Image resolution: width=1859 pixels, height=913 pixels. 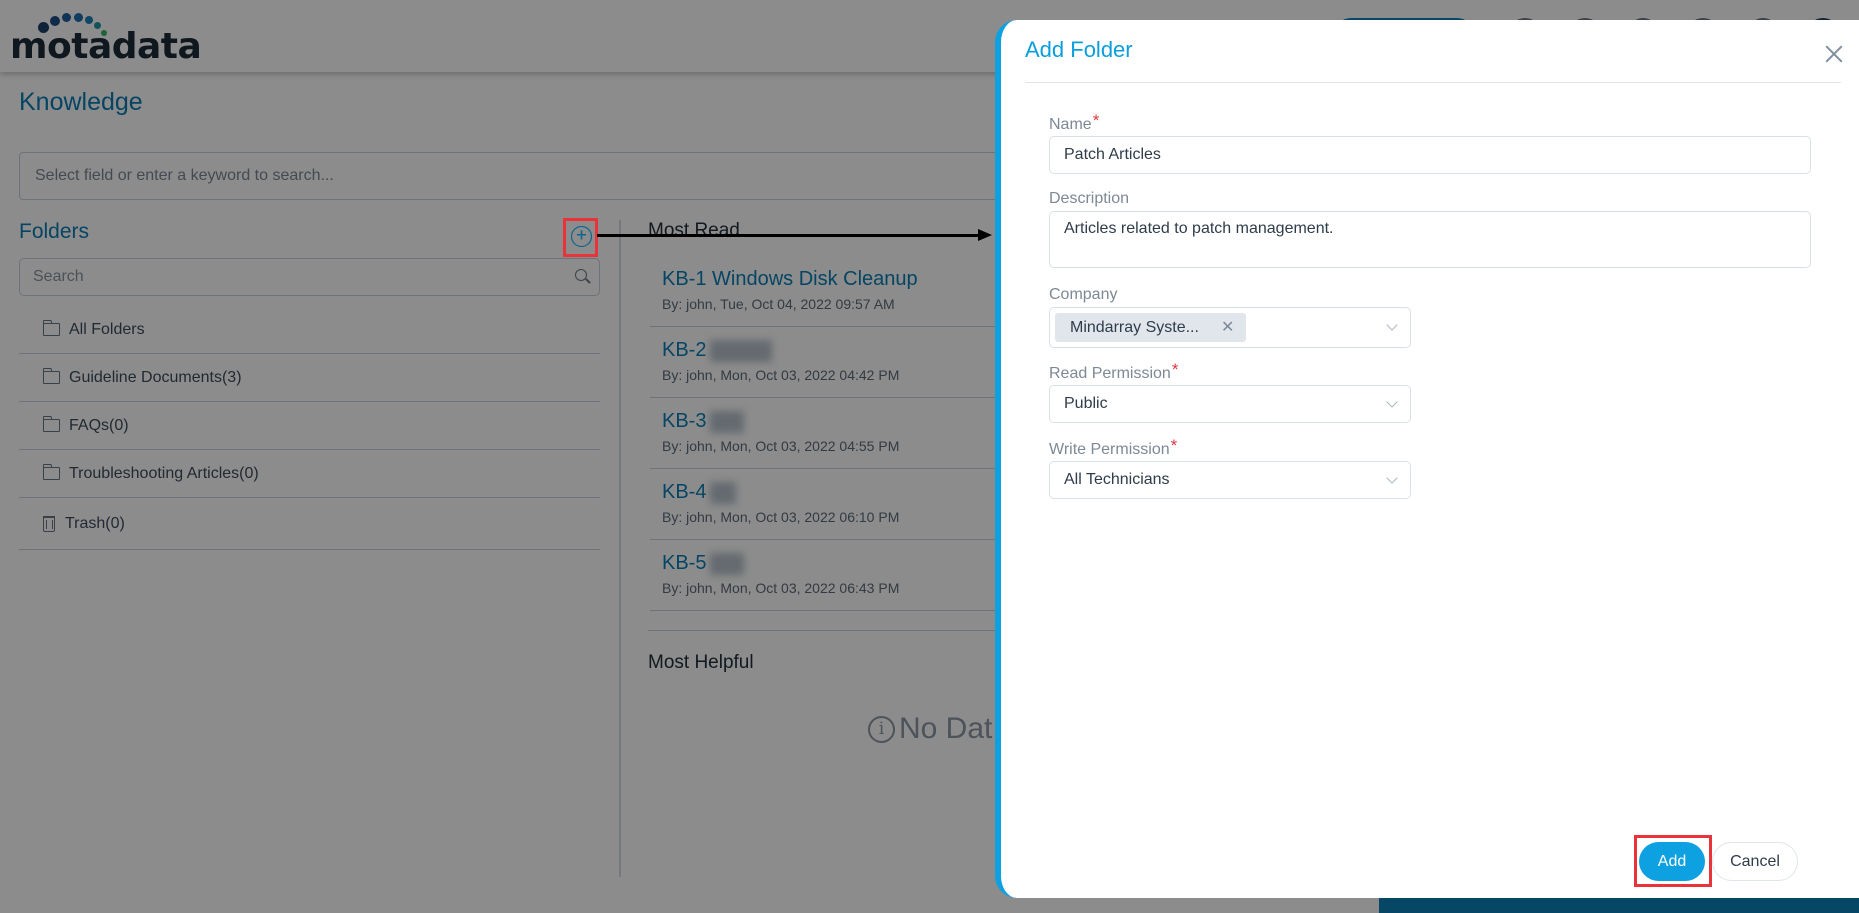 I want to click on name-label-text: Name, so click(x=1070, y=124).